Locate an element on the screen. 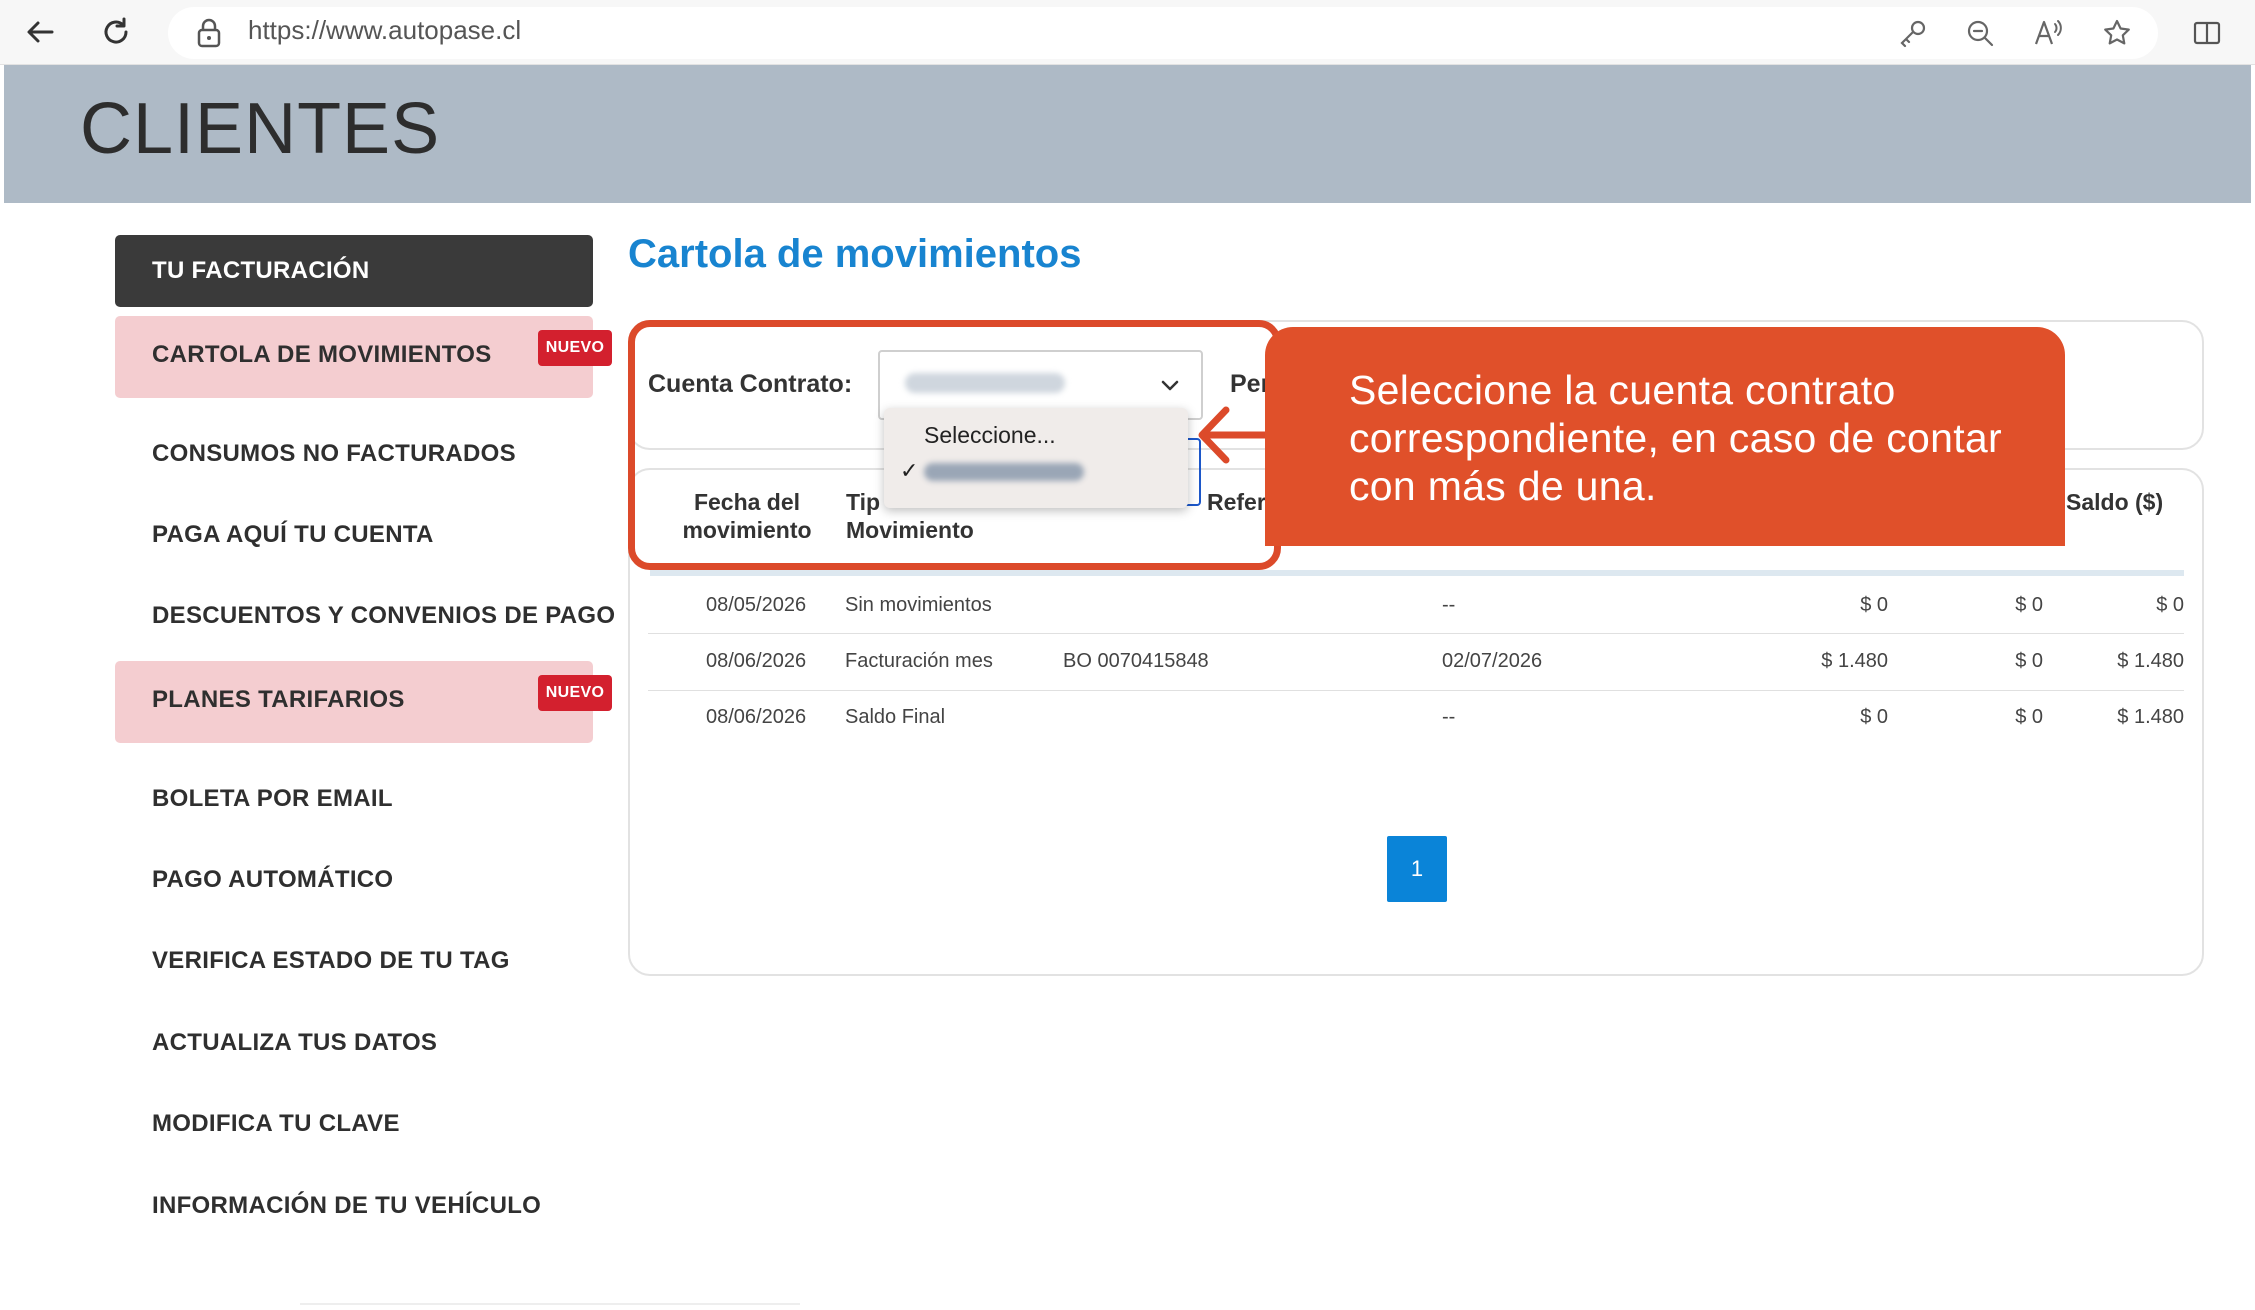 This screenshot has width=2255, height=1310. sidebar-item-planes: PLANES TARIFARIOS NUEVO is located at coordinates (363, 702).